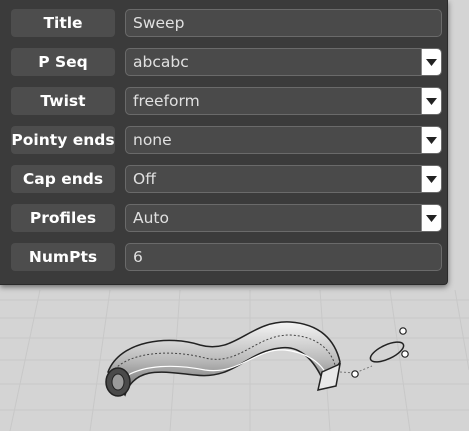 The width and height of the screenshot is (469, 431). I want to click on row-p-seq: P Seq abcabc, so click(226, 62).